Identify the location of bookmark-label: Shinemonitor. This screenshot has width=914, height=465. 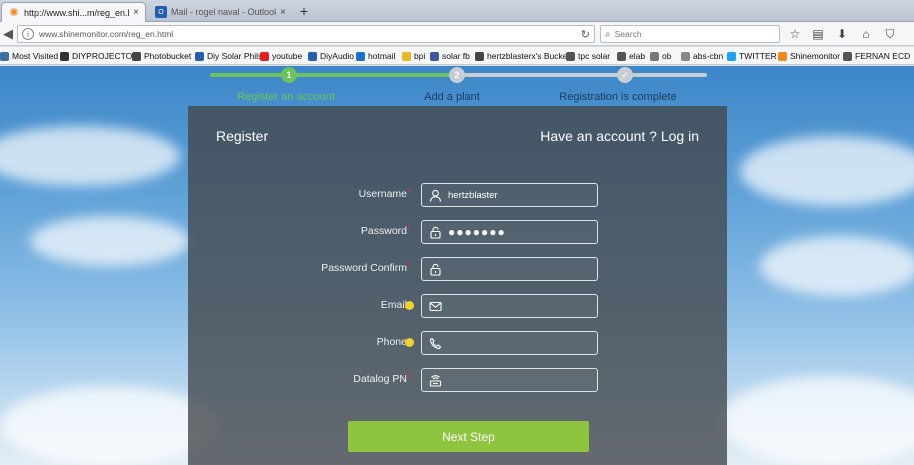
(815, 56).